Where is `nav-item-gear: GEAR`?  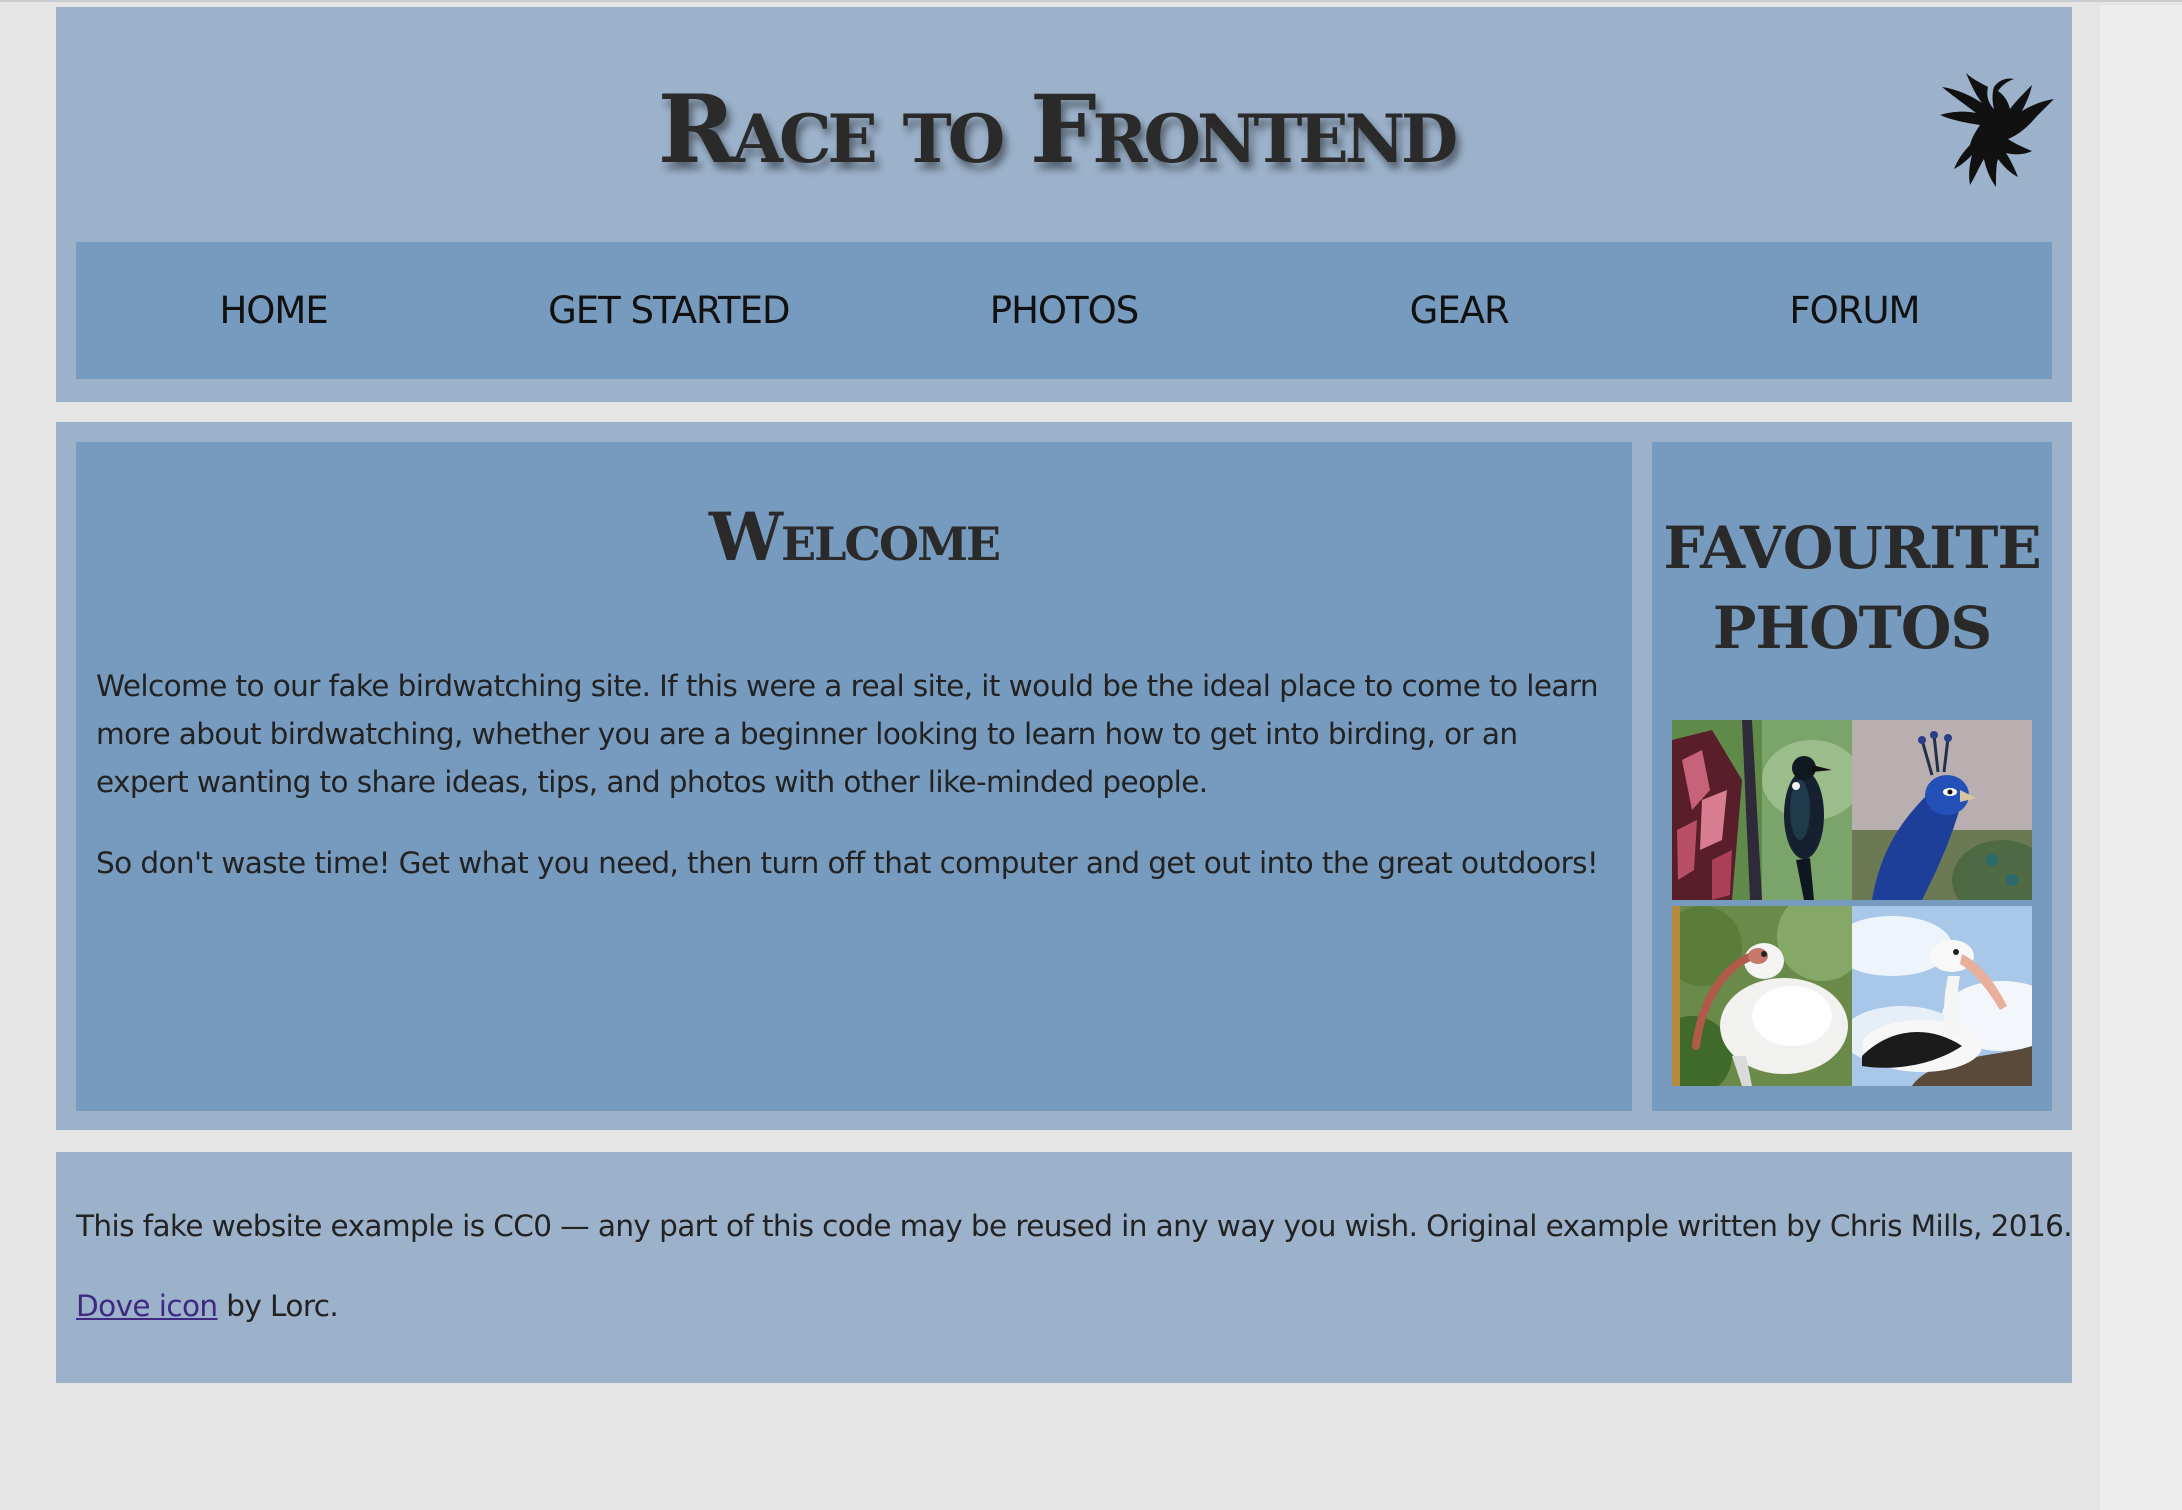
nav-item-gear: GEAR is located at coordinates (1459, 310).